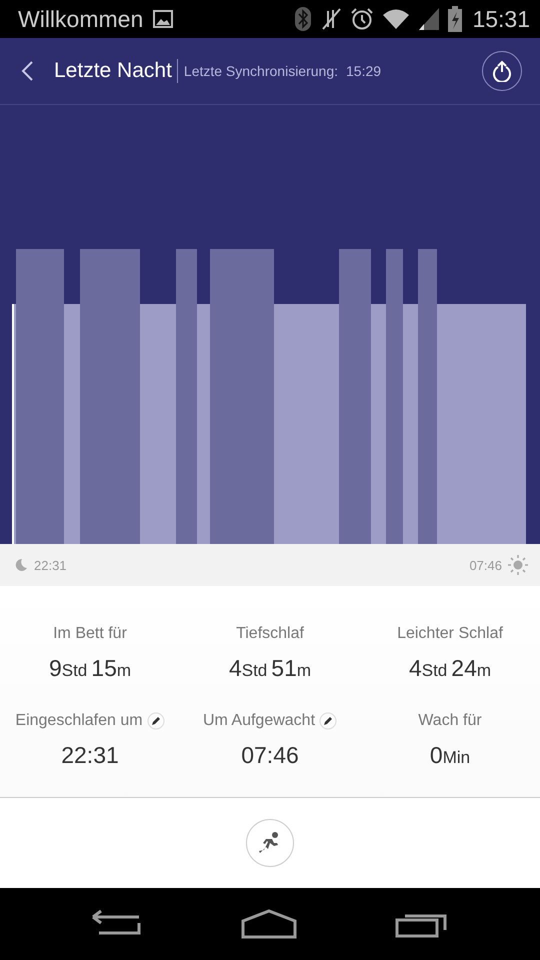 The image size is (540, 960). I want to click on page-title: Letzte Nacht, so click(116, 71).